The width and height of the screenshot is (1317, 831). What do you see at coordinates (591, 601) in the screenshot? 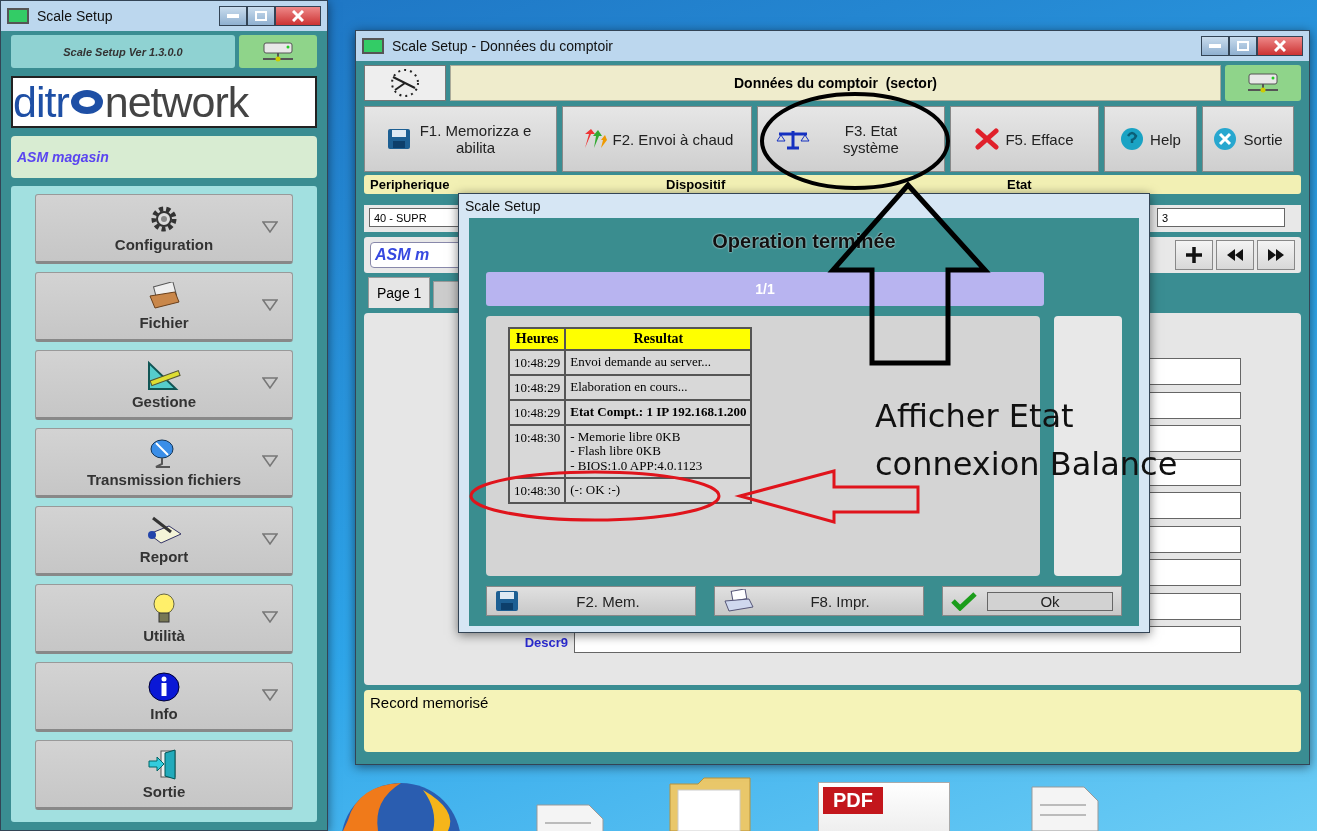
I see `dialog-button: F2. Mem.` at bounding box center [591, 601].